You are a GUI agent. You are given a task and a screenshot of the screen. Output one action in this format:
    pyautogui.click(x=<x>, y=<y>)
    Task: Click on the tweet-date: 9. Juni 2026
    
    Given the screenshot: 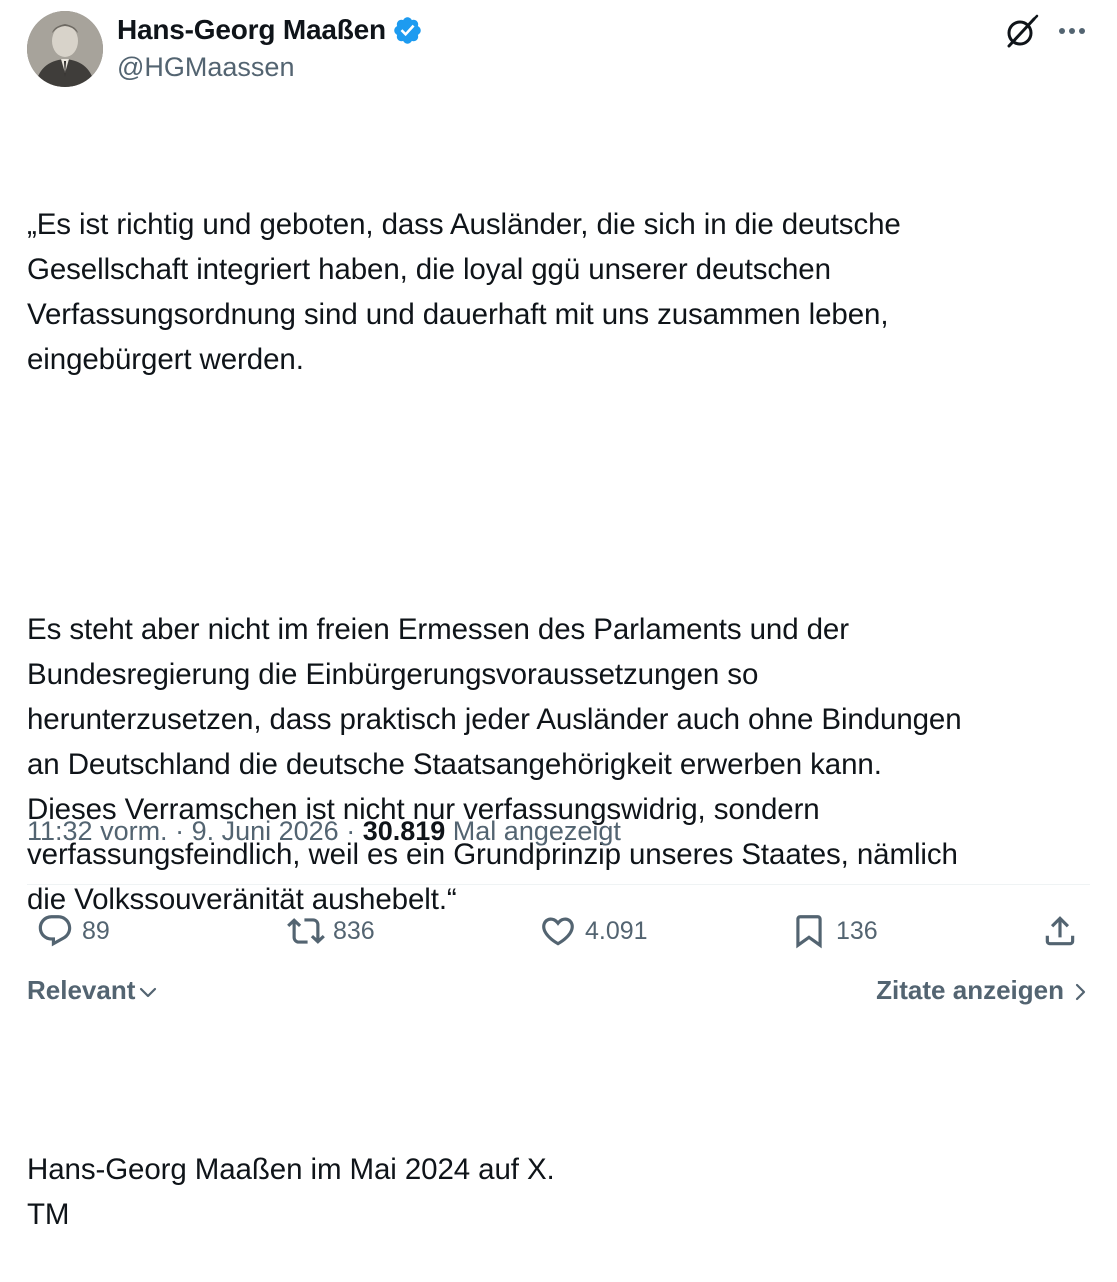 What is the action you would take?
    pyautogui.click(x=265, y=831)
    